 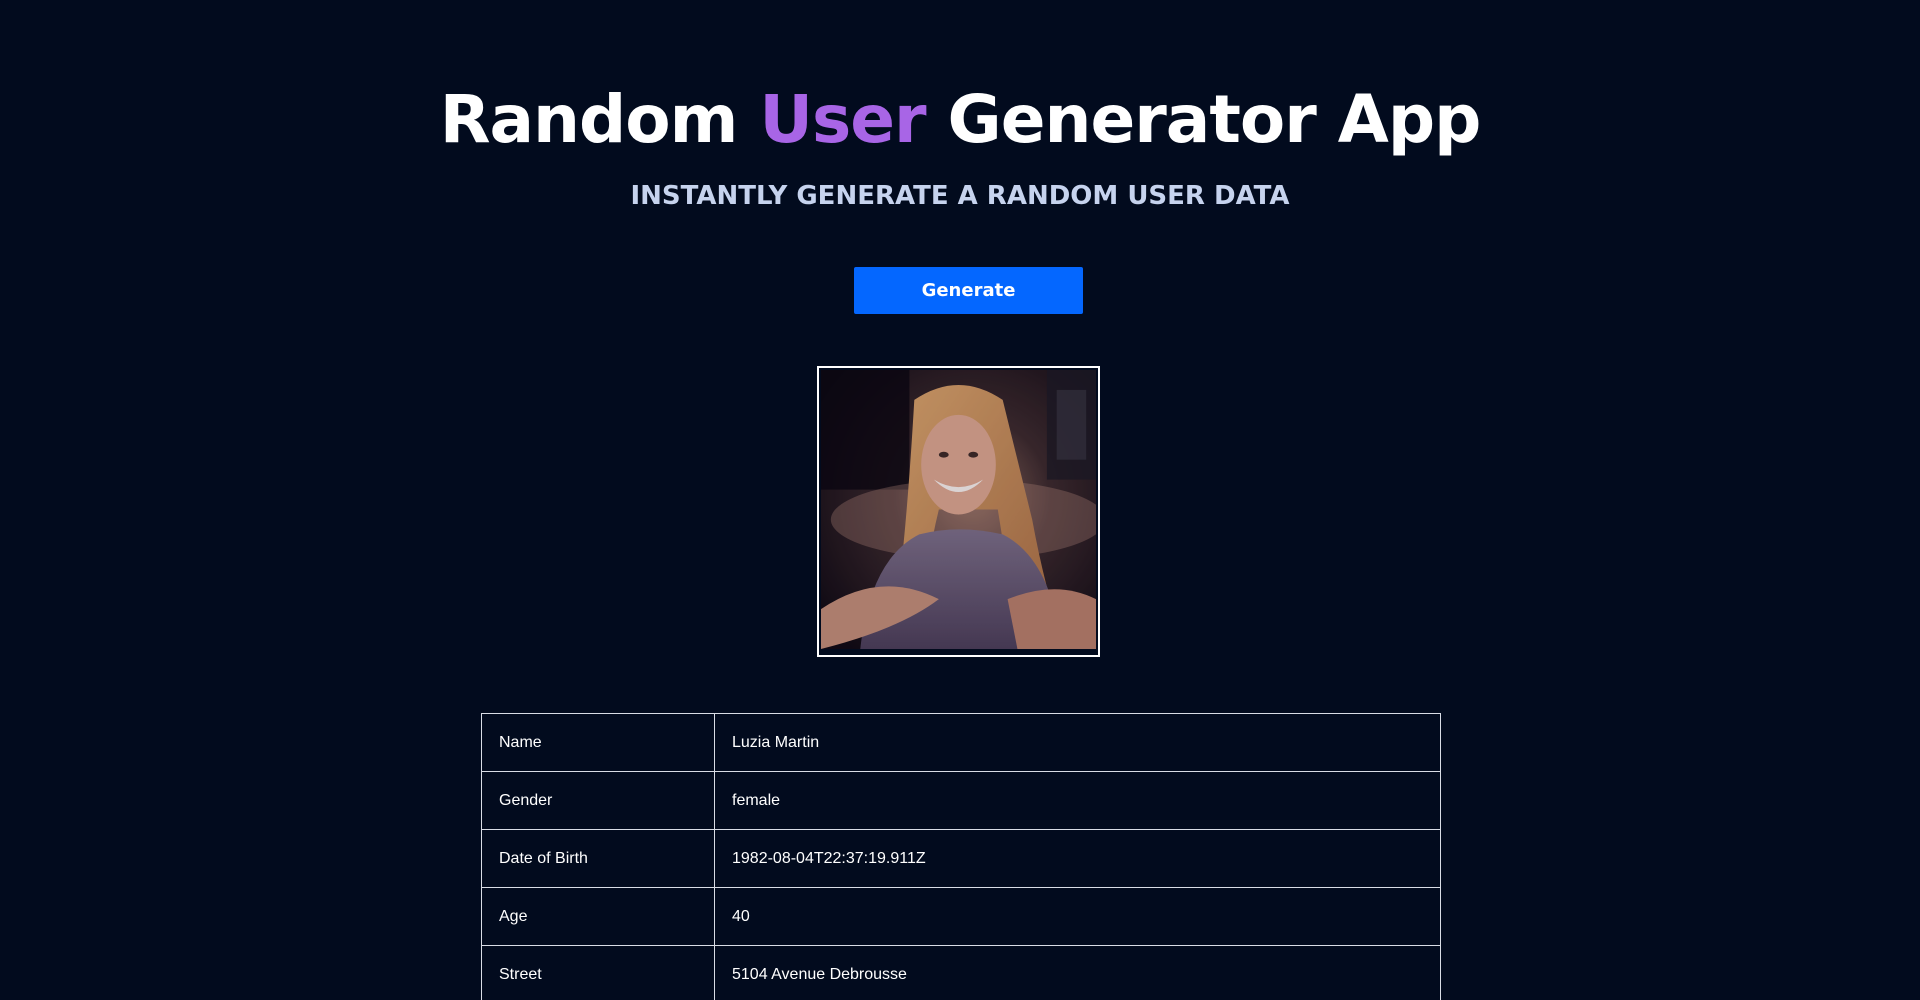 I want to click on page-subtitle: INSTANTLY GENERATE A RANDOM USER DATA, so click(x=960, y=196).